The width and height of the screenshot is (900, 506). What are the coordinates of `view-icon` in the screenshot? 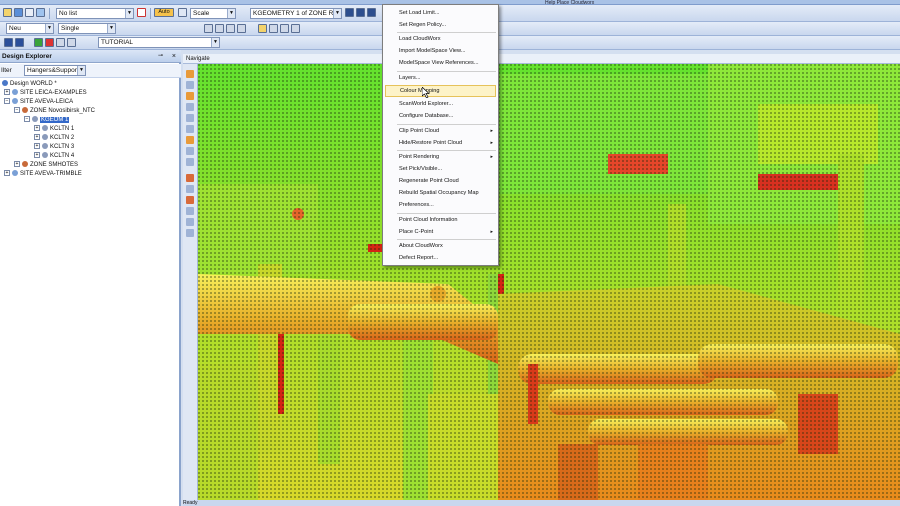 It's located at (219, 28).